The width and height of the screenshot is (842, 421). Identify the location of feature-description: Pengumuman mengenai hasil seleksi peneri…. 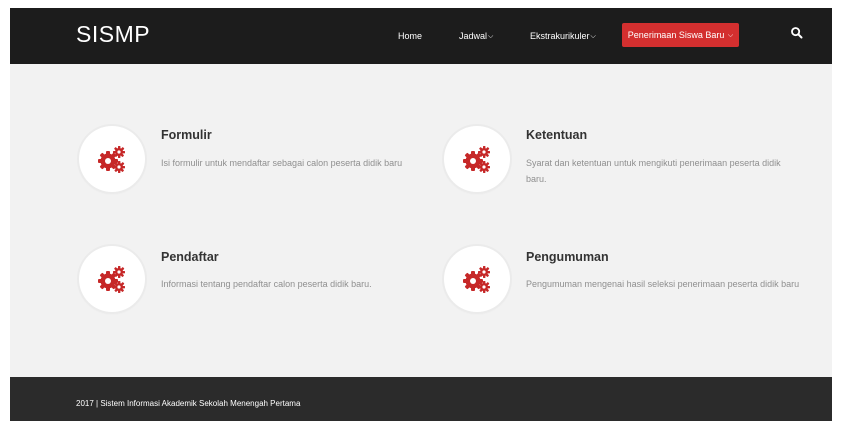
(663, 284).